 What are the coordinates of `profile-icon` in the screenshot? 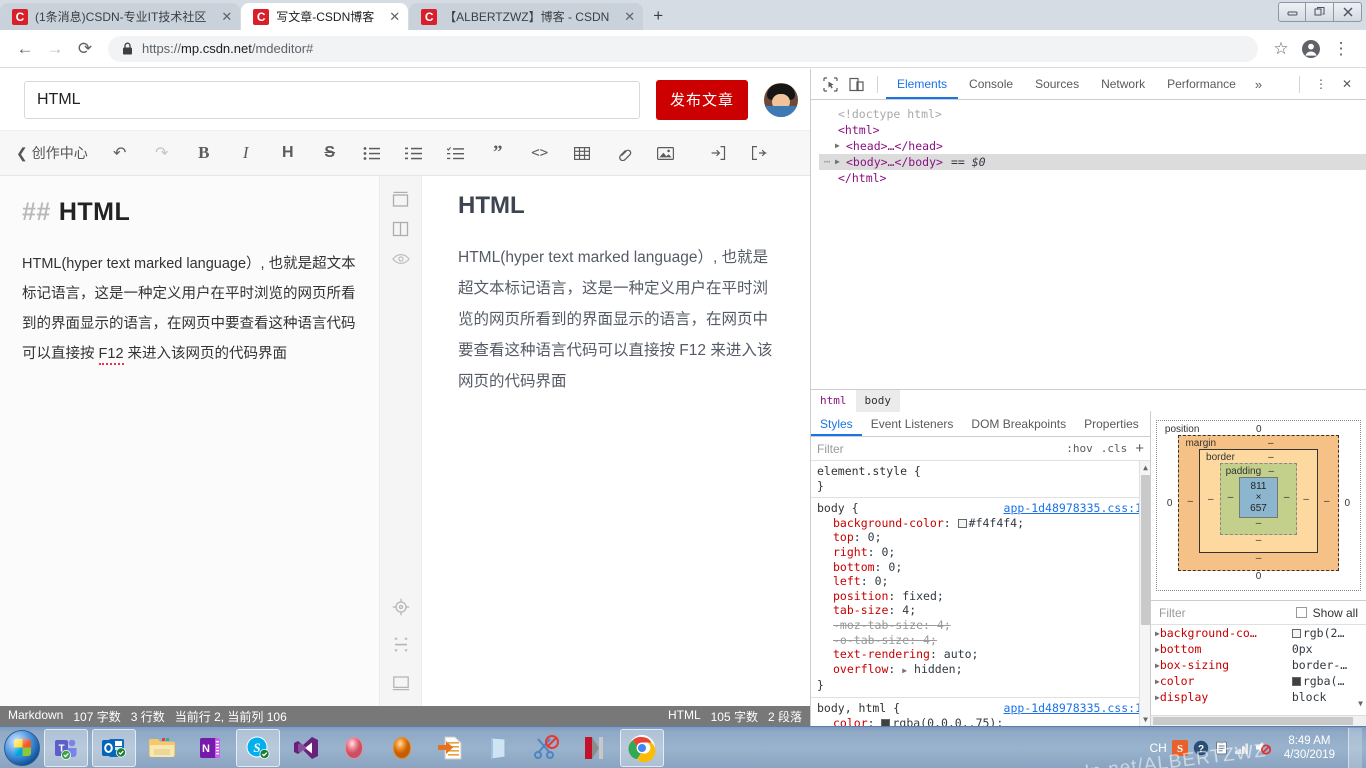 It's located at (1311, 49).